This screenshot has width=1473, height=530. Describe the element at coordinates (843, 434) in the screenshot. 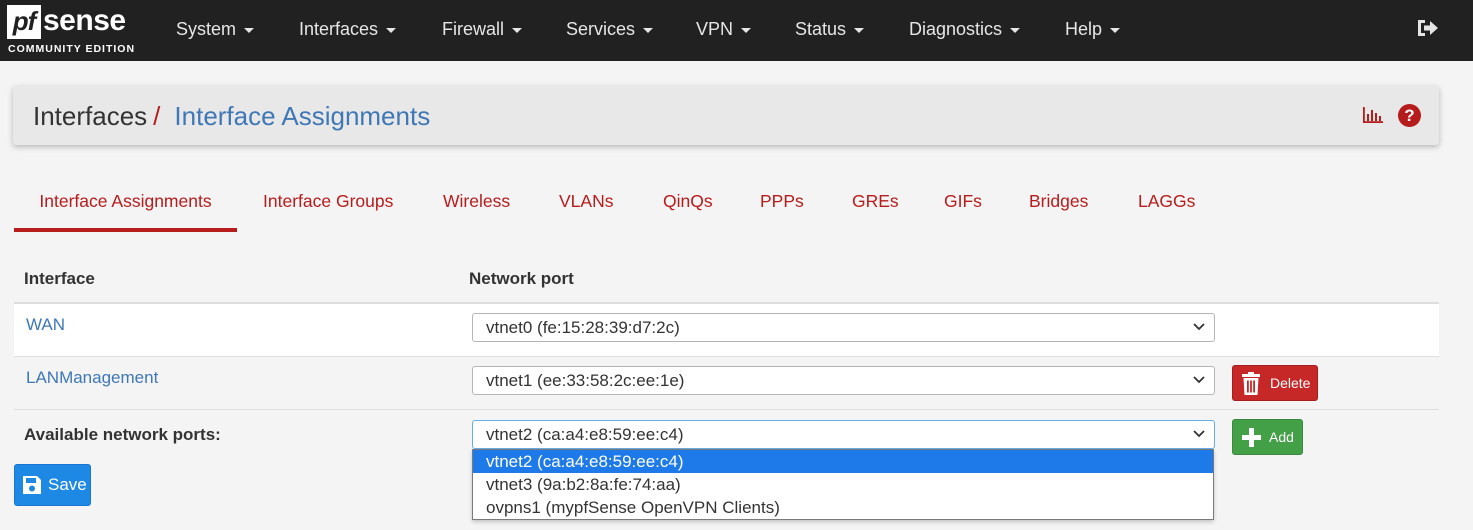

I see `available-ports-select: vtnet2 (ca:a4:e8:59:ee:c4)` at that location.